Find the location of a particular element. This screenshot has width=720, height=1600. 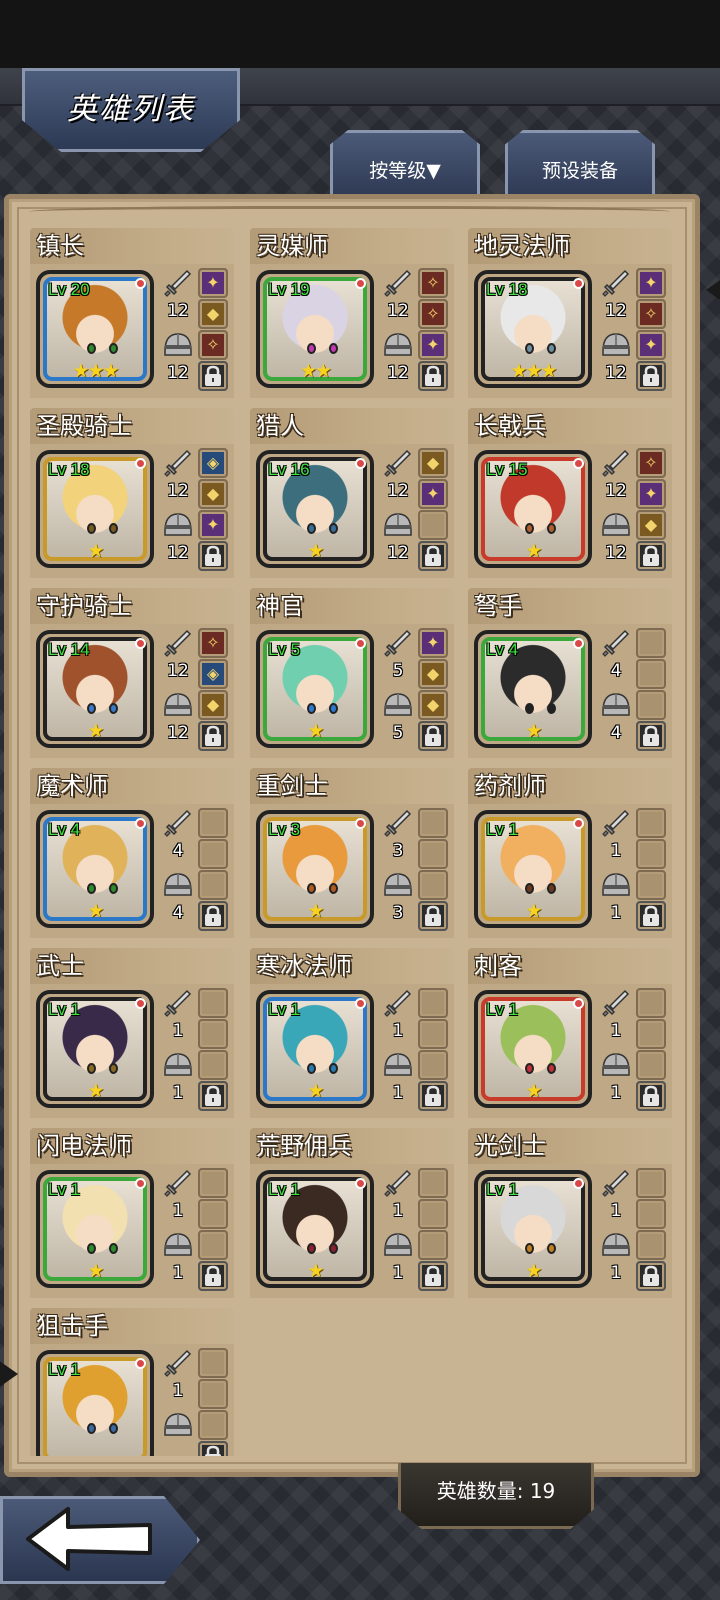

hero-portrait: Lv 19 ★★ is located at coordinates (315, 329).